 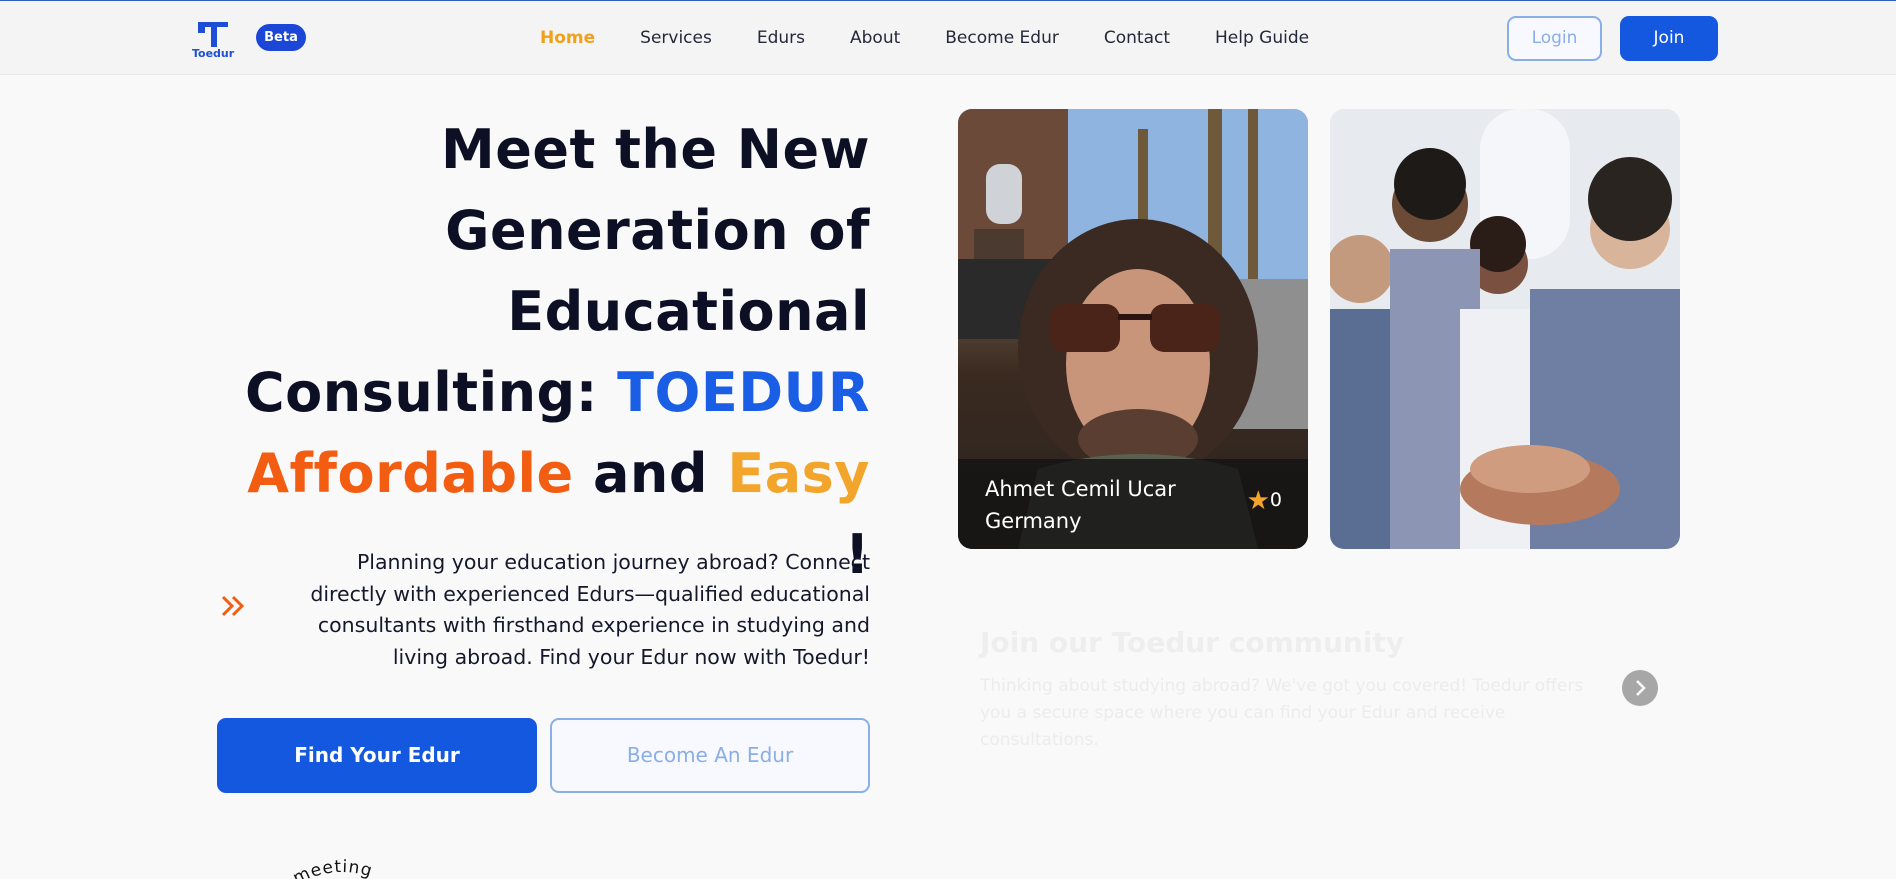 I want to click on carousel-next-button, so click(x=1640, y=688).